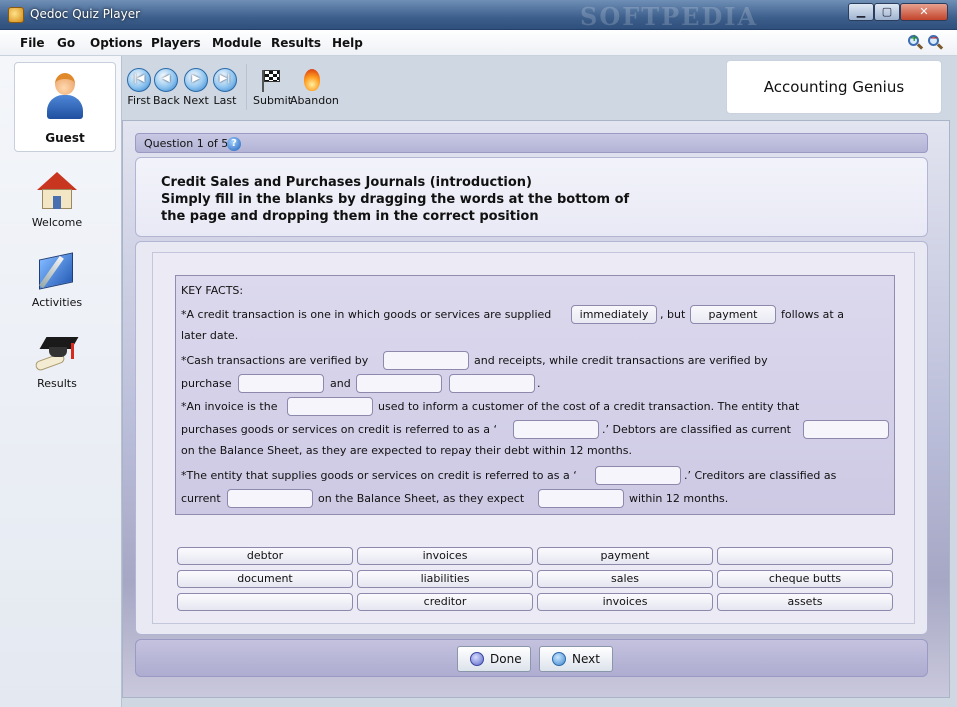 The image size is (957, 707). I want to click on minimize-button: ▁, so click(861, 12).